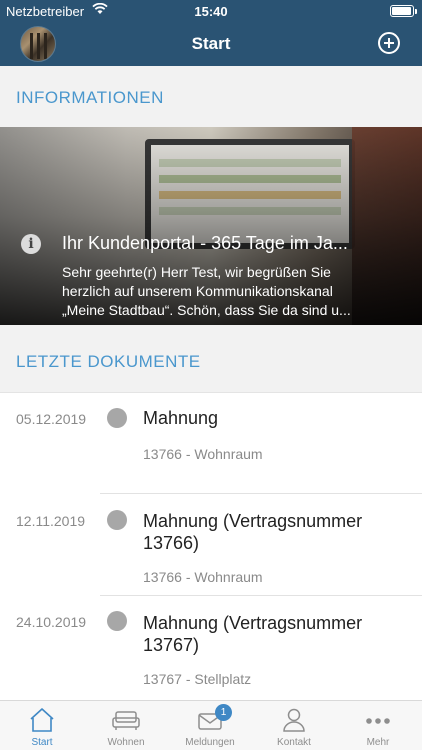 The image size is (422, 750). I want to click on tab-wohnen: Wohnen, so click(126, 725).